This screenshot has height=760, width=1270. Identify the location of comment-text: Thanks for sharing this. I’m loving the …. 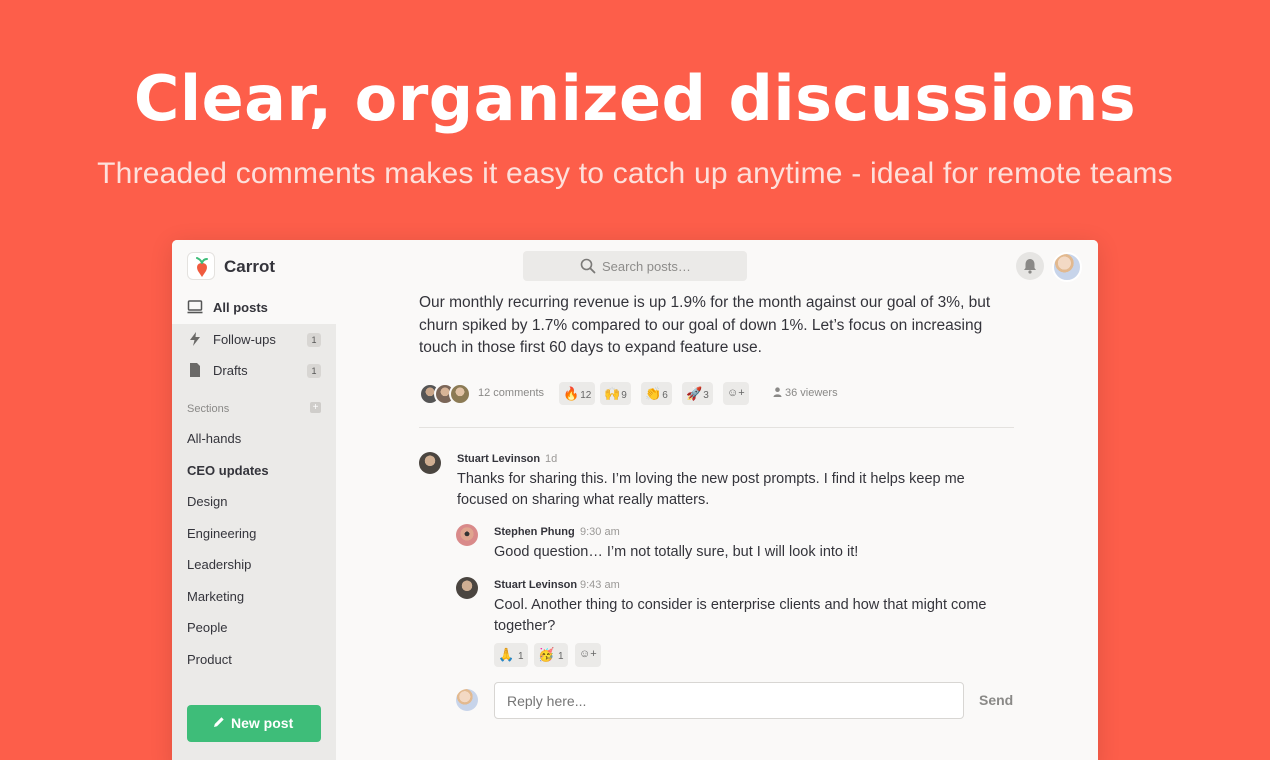
(711, 489).